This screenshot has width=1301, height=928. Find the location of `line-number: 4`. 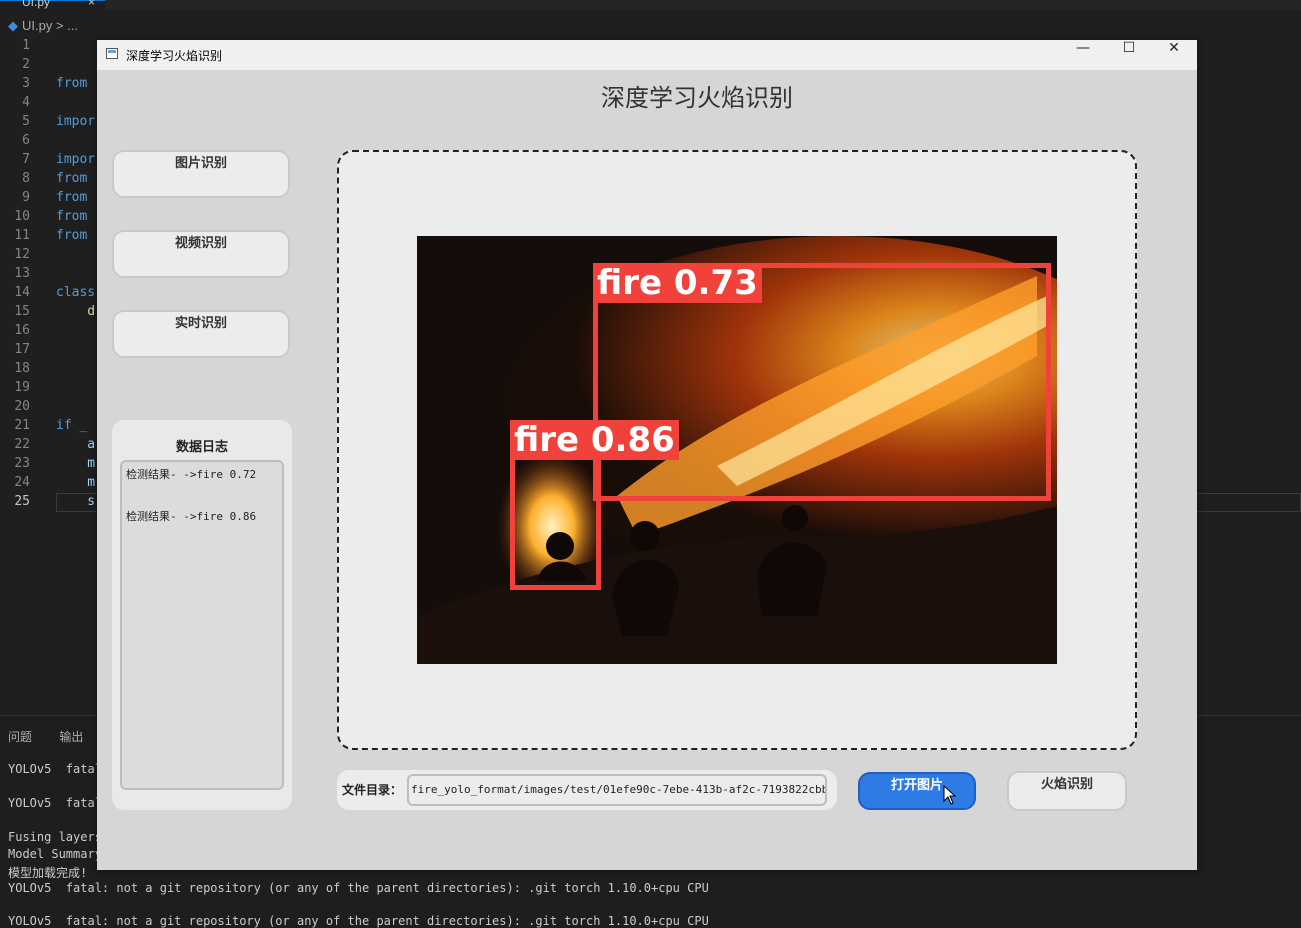

line-number: 4 is located at coordinates (26, 102).